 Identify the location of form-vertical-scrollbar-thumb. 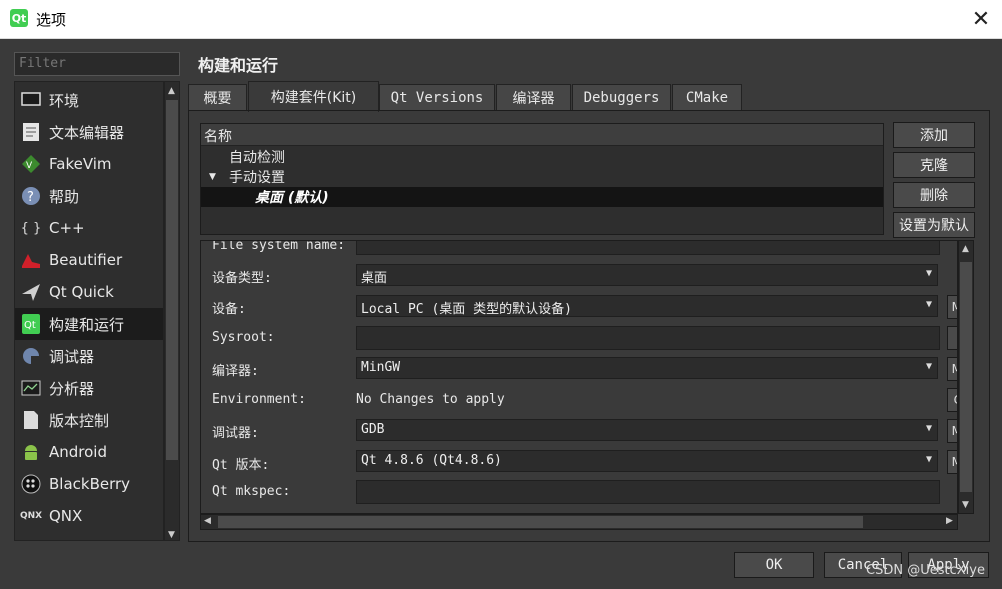
(966, 377).